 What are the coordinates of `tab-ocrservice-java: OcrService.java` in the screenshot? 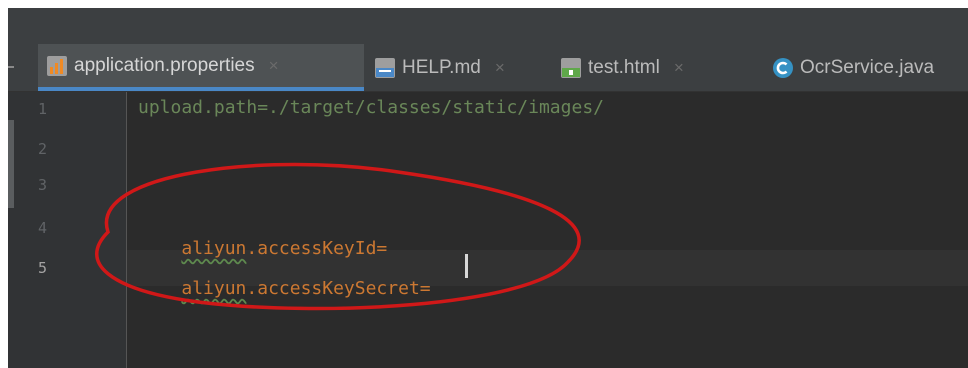 It's located at (866, 67).